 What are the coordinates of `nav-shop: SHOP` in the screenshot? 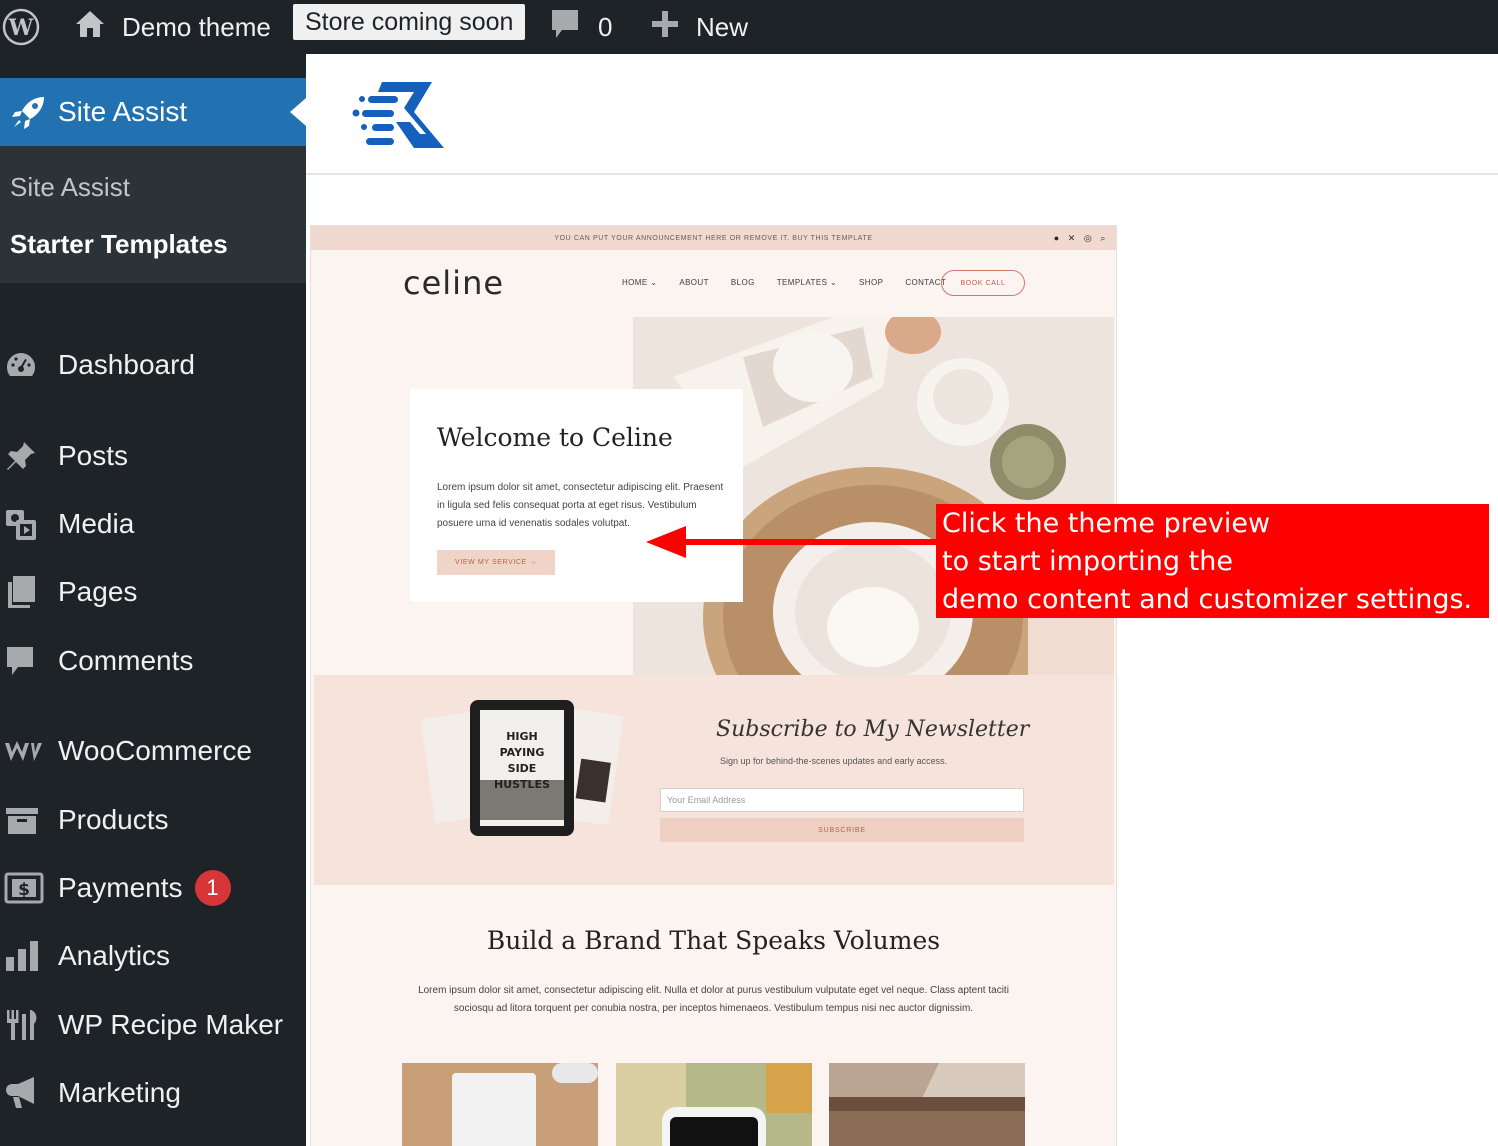 It's located at (871, 282).